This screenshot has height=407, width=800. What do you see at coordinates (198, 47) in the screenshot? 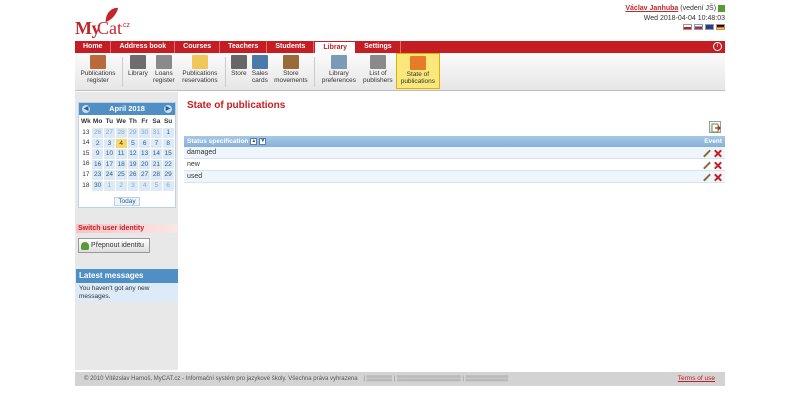
I see `tab-courses: Courses` at bounding box center [198, 47].